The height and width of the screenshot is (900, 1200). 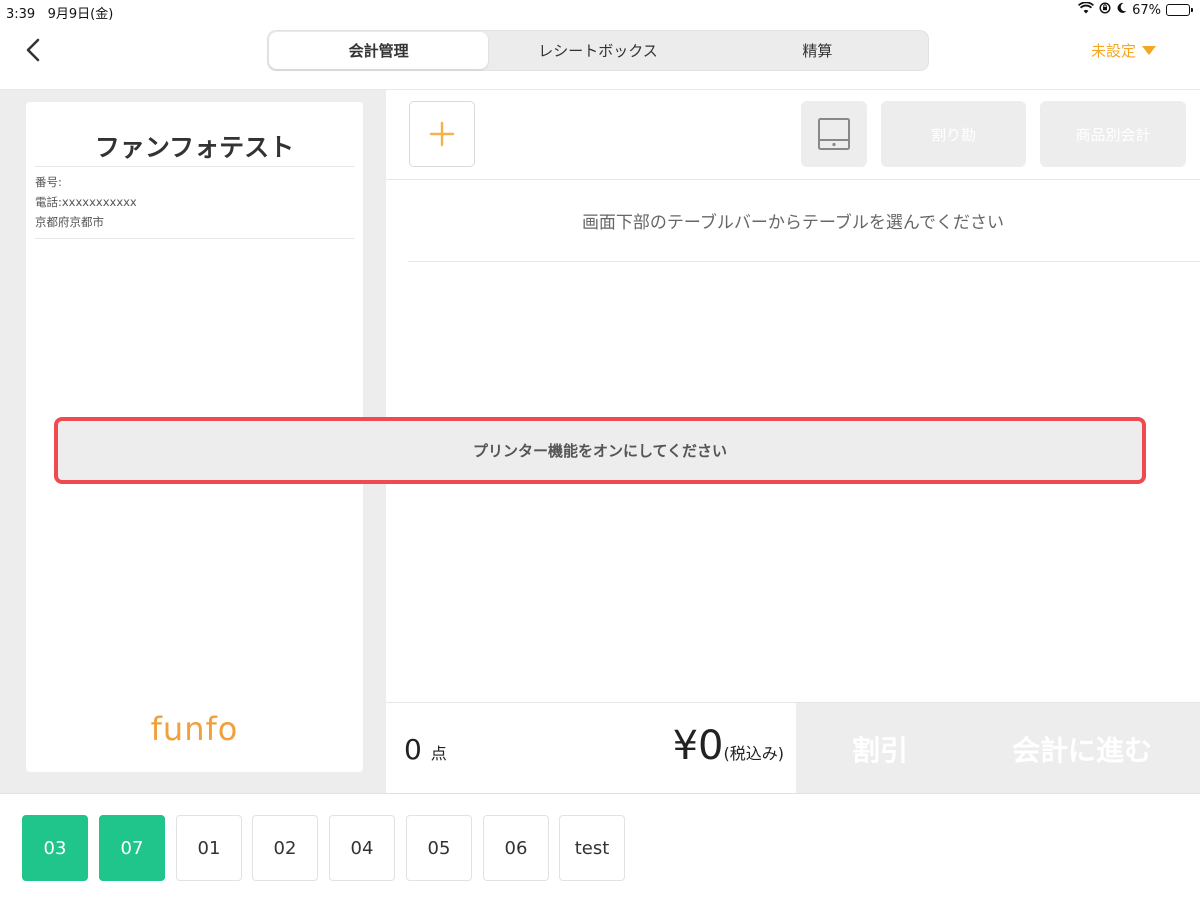 I want to click on back-button, so click(x=34, y=50).